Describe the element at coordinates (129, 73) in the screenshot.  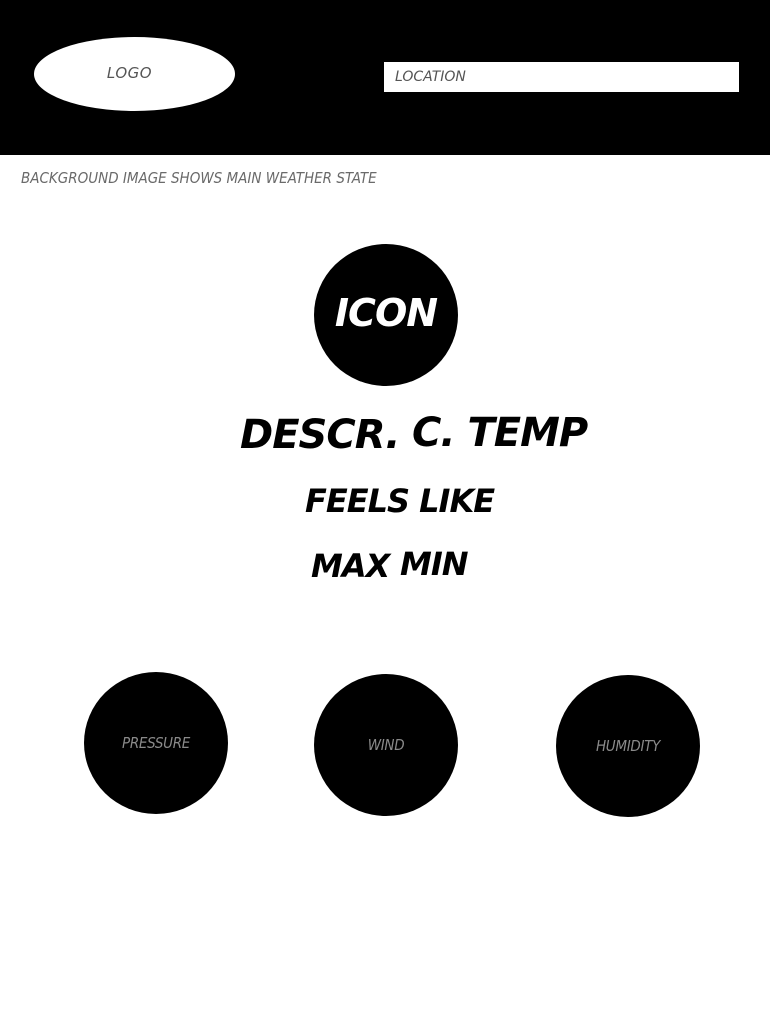
I see `logo-label: LOGO` at that location.